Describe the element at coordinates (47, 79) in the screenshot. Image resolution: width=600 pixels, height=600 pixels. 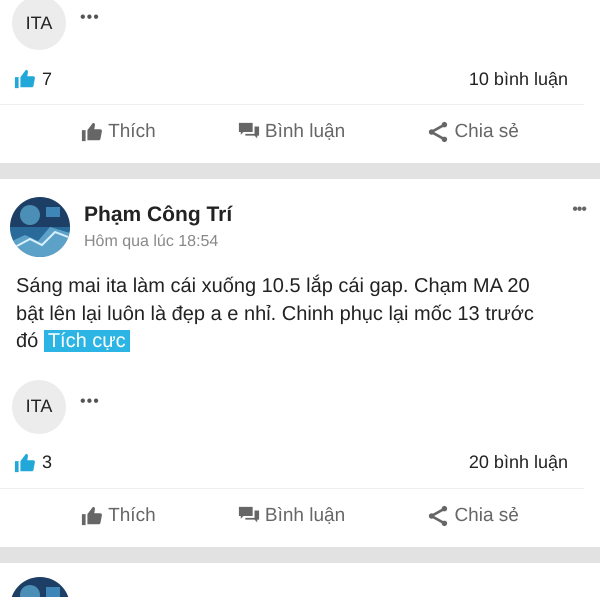
I see `like-count: 7` at that location.